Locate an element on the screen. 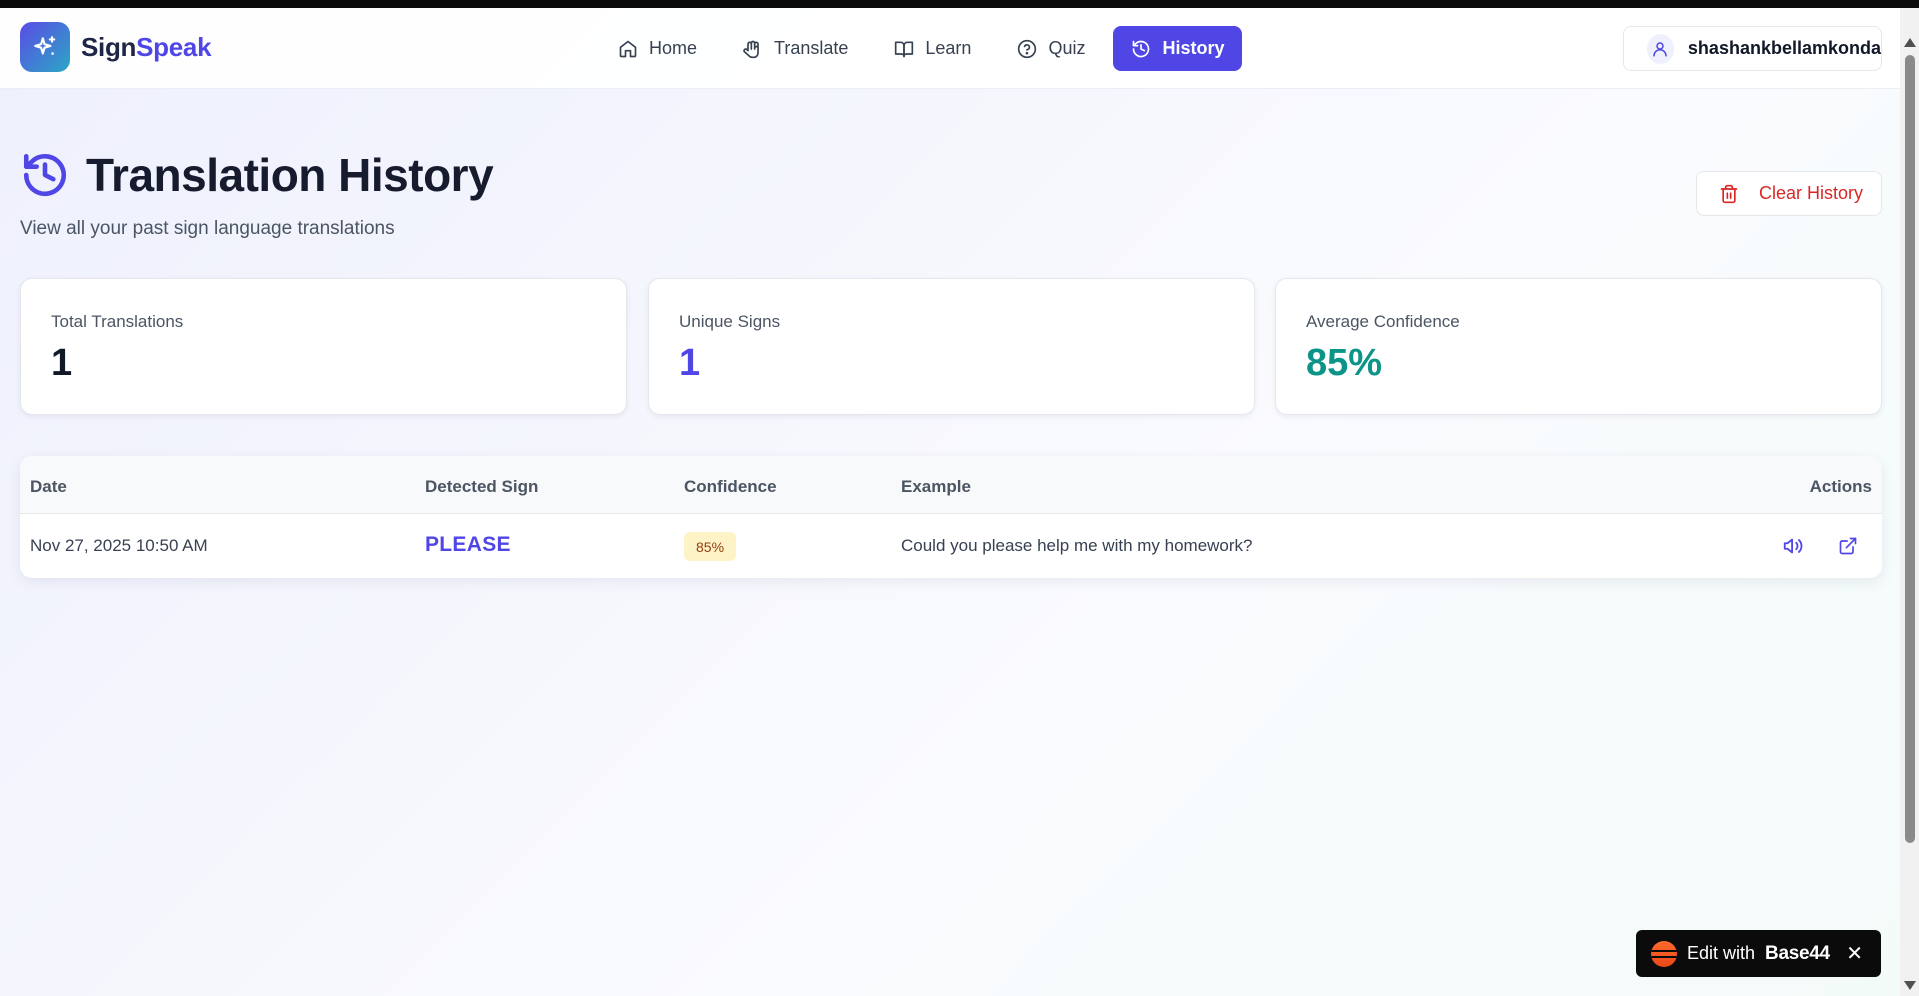 The width and height of the screenshot is (1919, 996). clear-history-button: Clear History is located at coordinates (1789, 193).